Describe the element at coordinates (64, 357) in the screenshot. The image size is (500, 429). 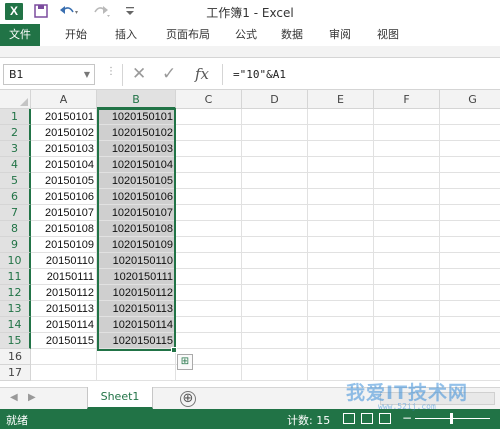
I see `cell-a16` at that location.